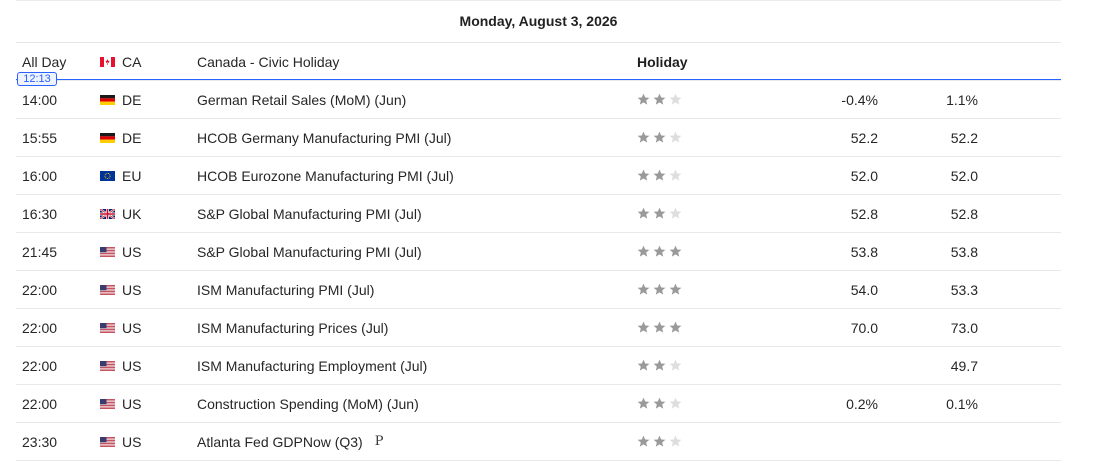  I want to click on uk-flag-icon, so click(107, 213).